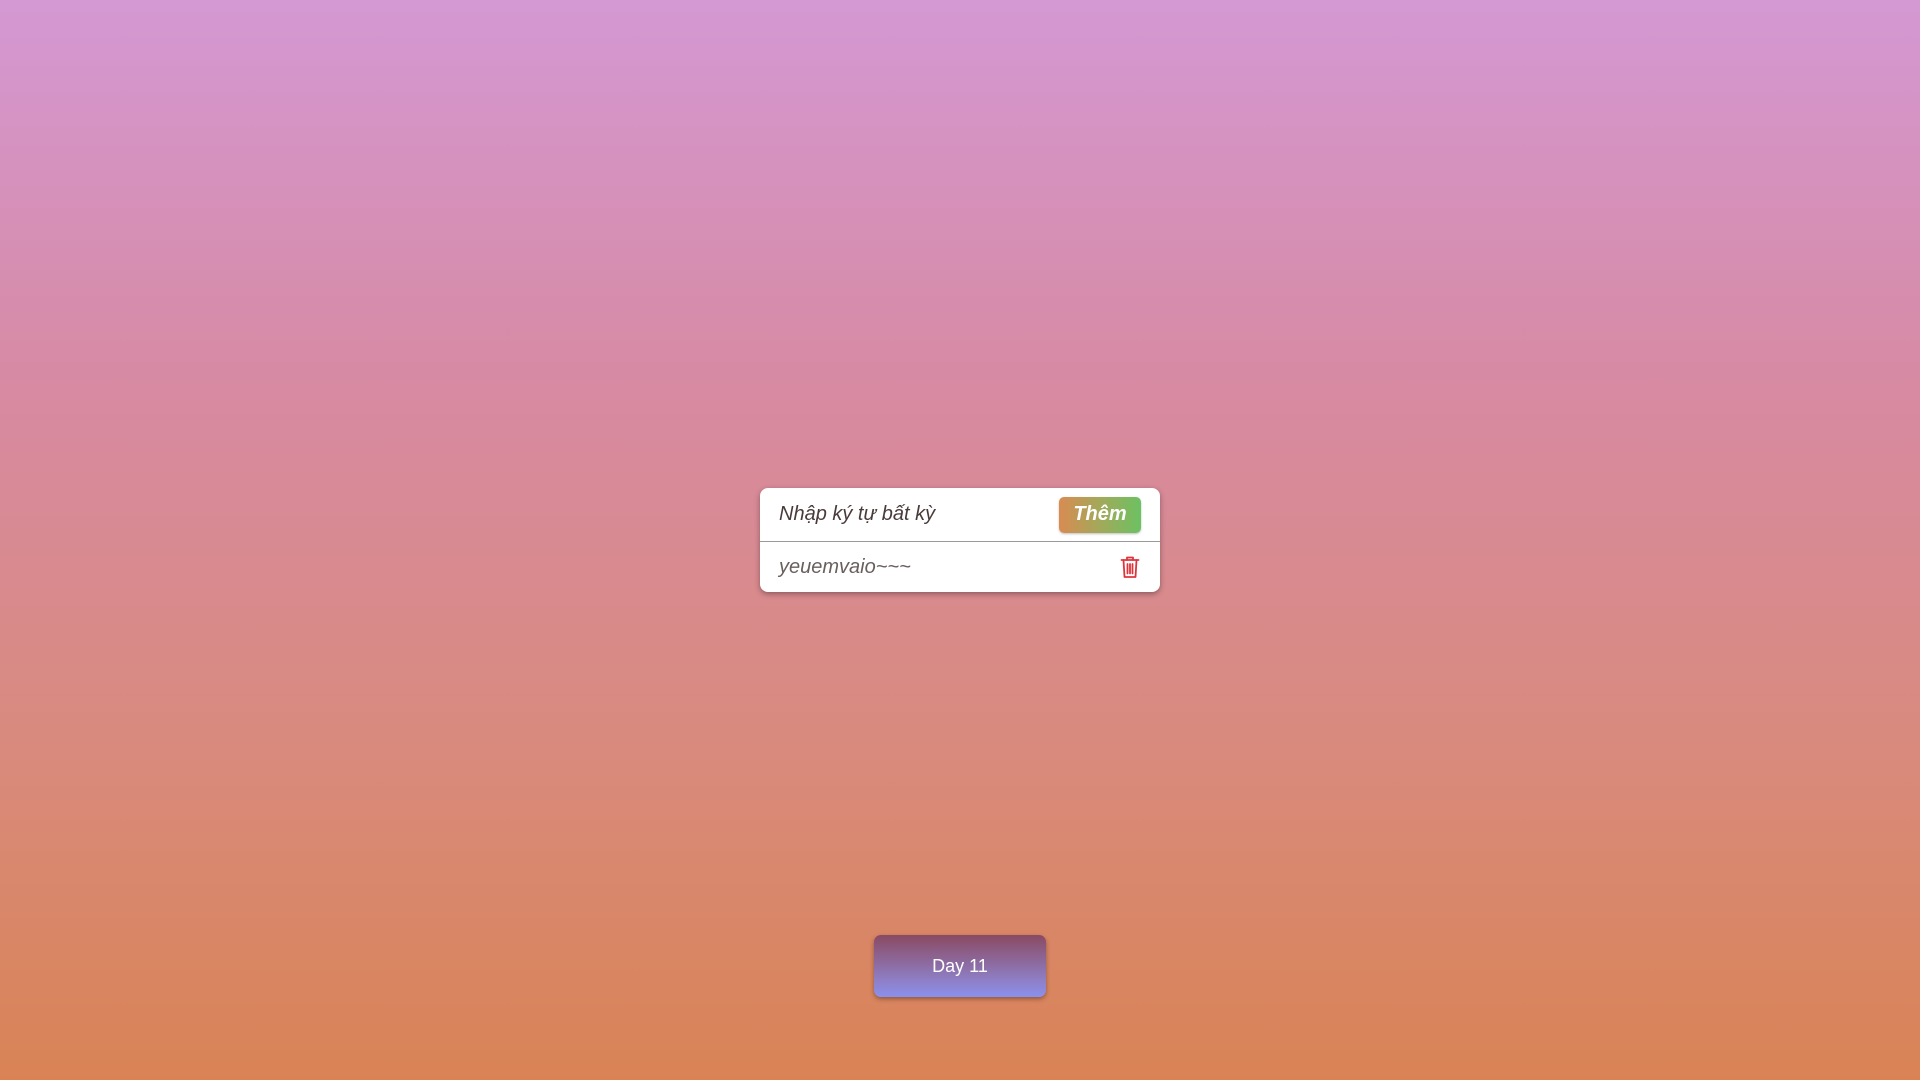 The width and height of the screenshot is (1920, 1080). I want to click on trash-icon, so click(1130, 567).